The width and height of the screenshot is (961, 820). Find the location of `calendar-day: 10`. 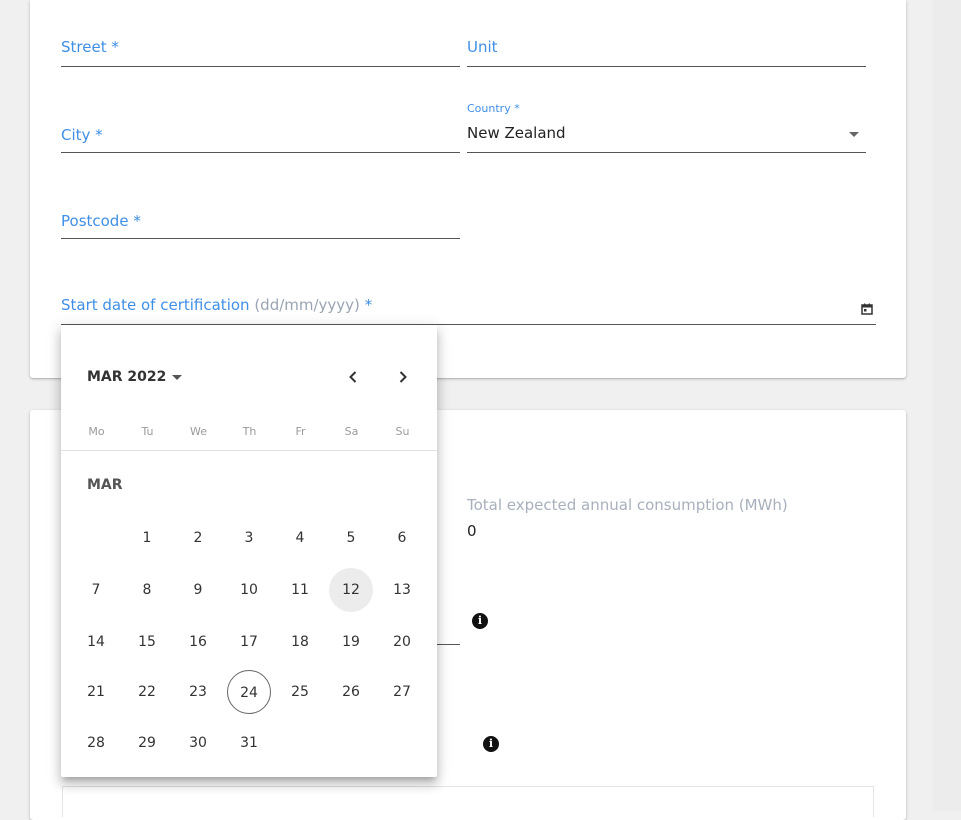

calendar-day: 10 is located at coordinates (249, 590).